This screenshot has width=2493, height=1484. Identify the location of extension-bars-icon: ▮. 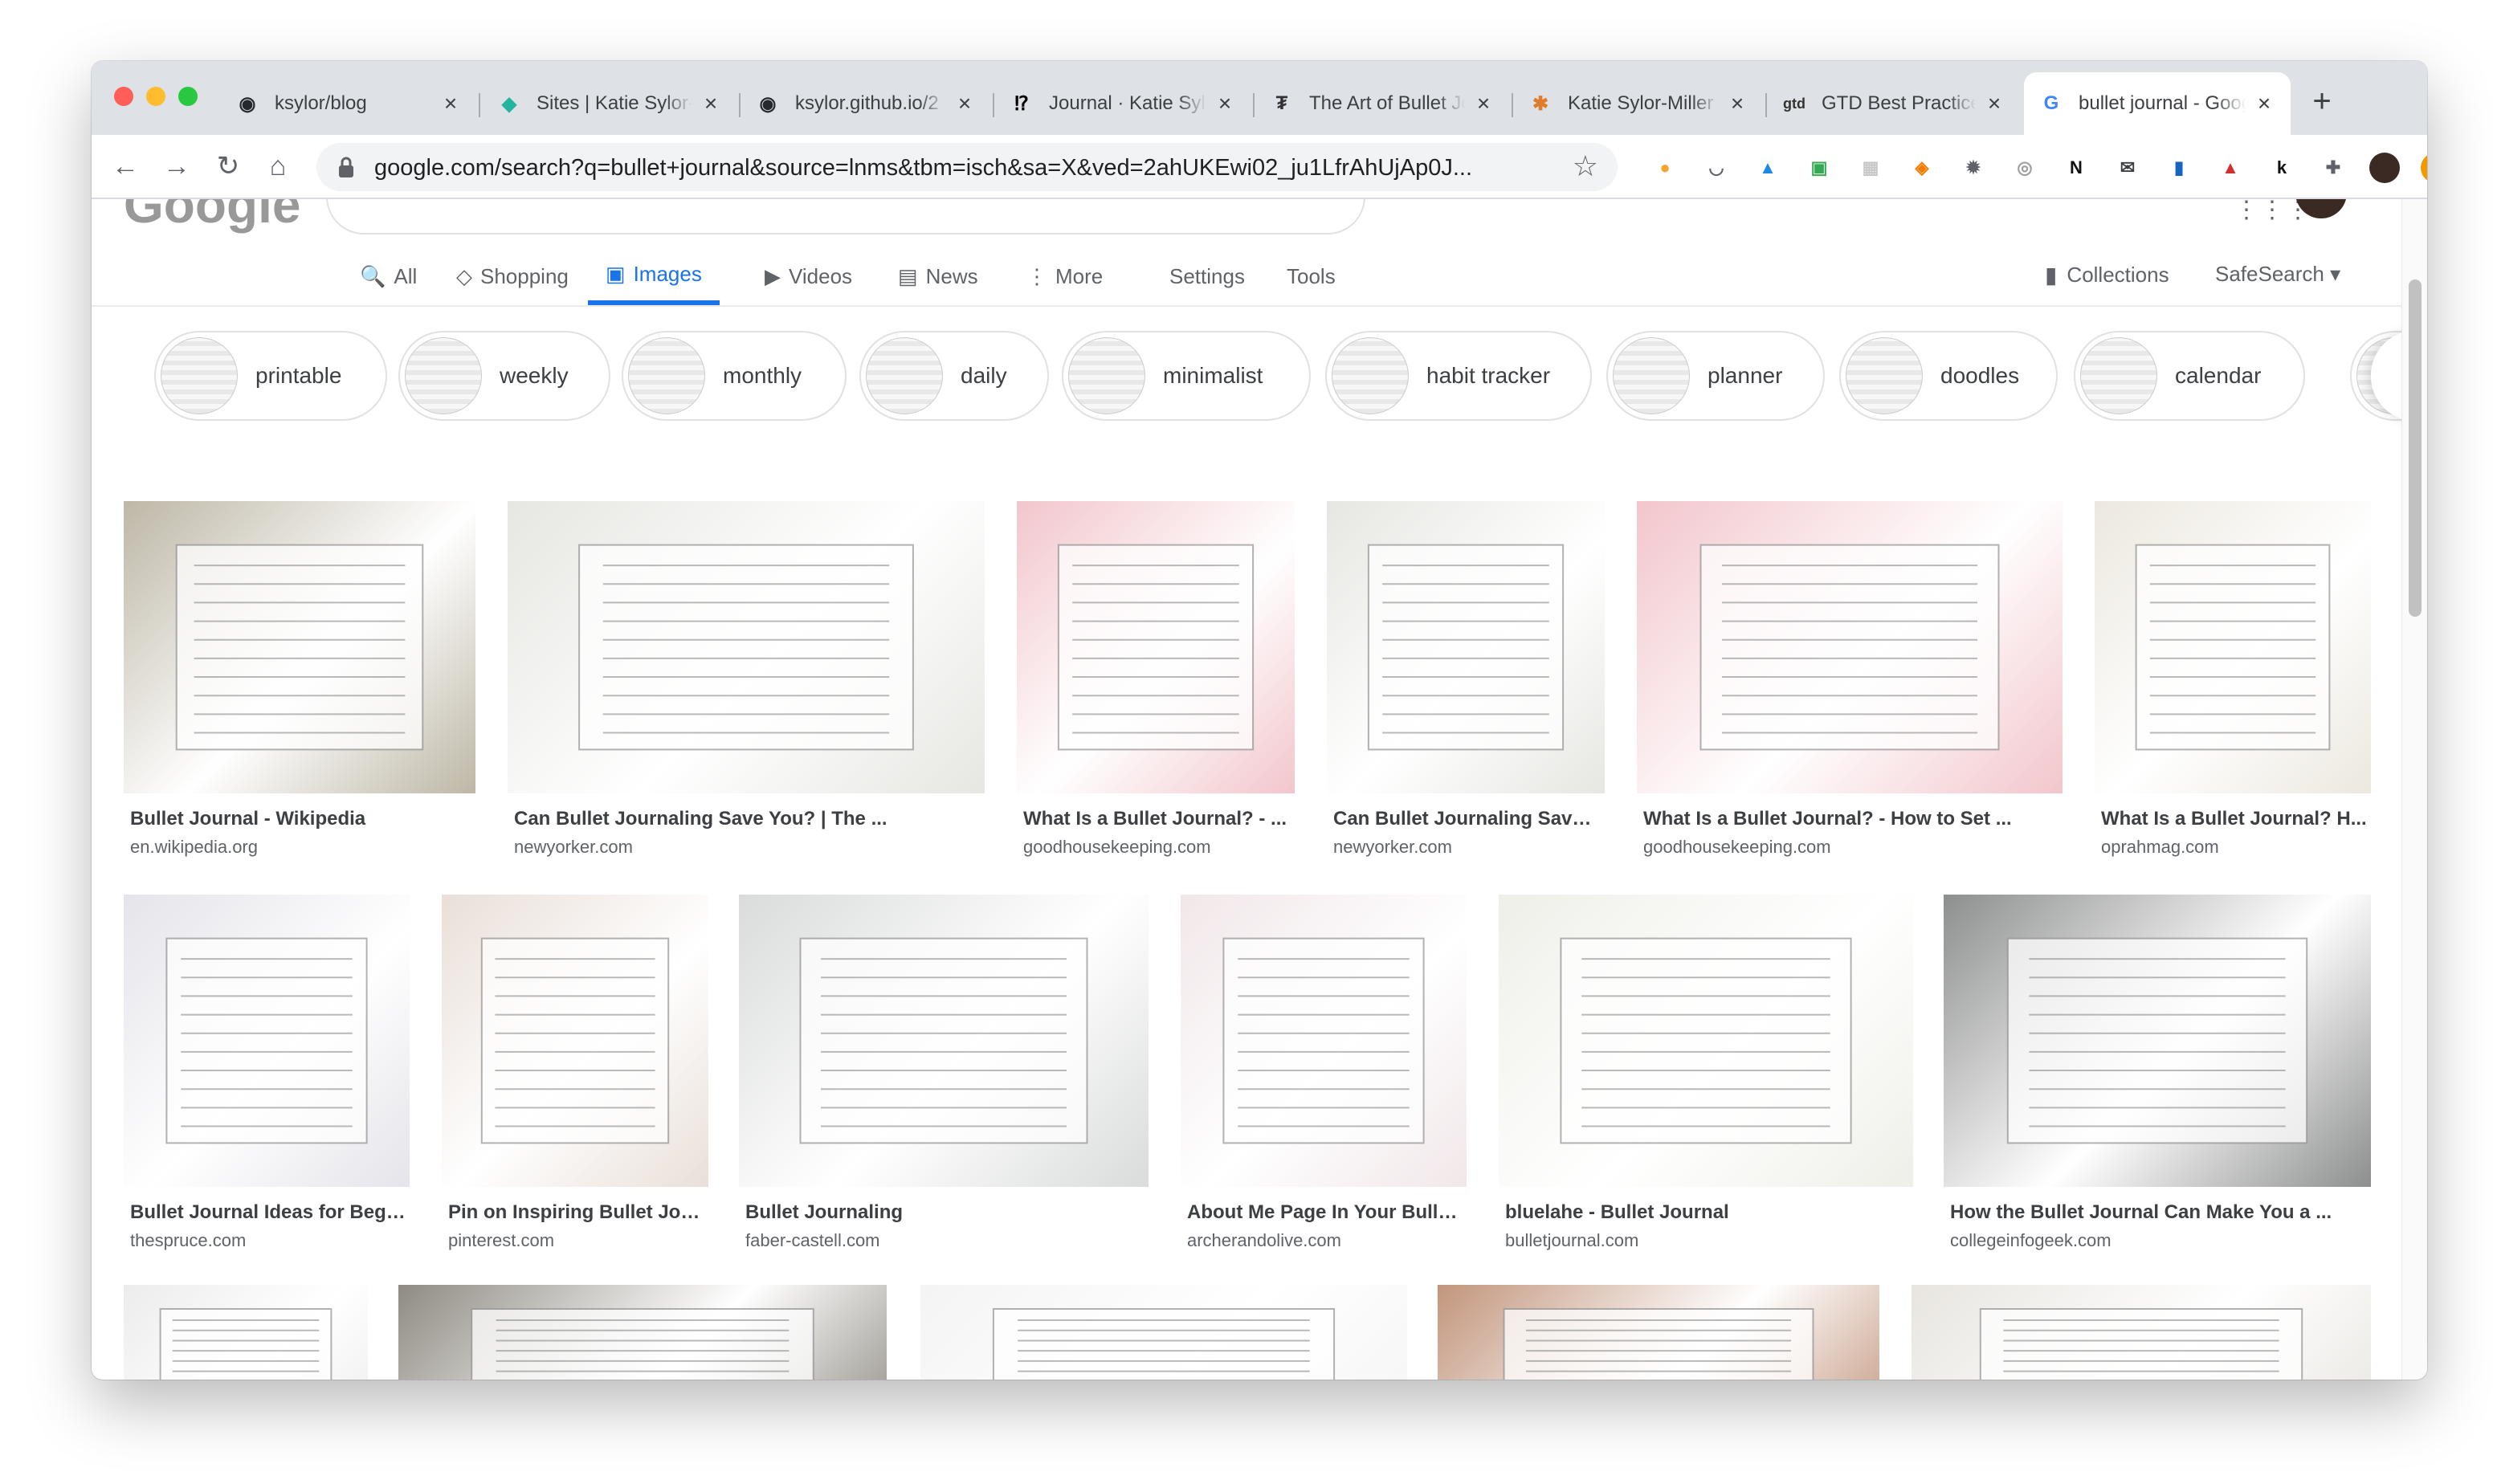
(2179, 168).